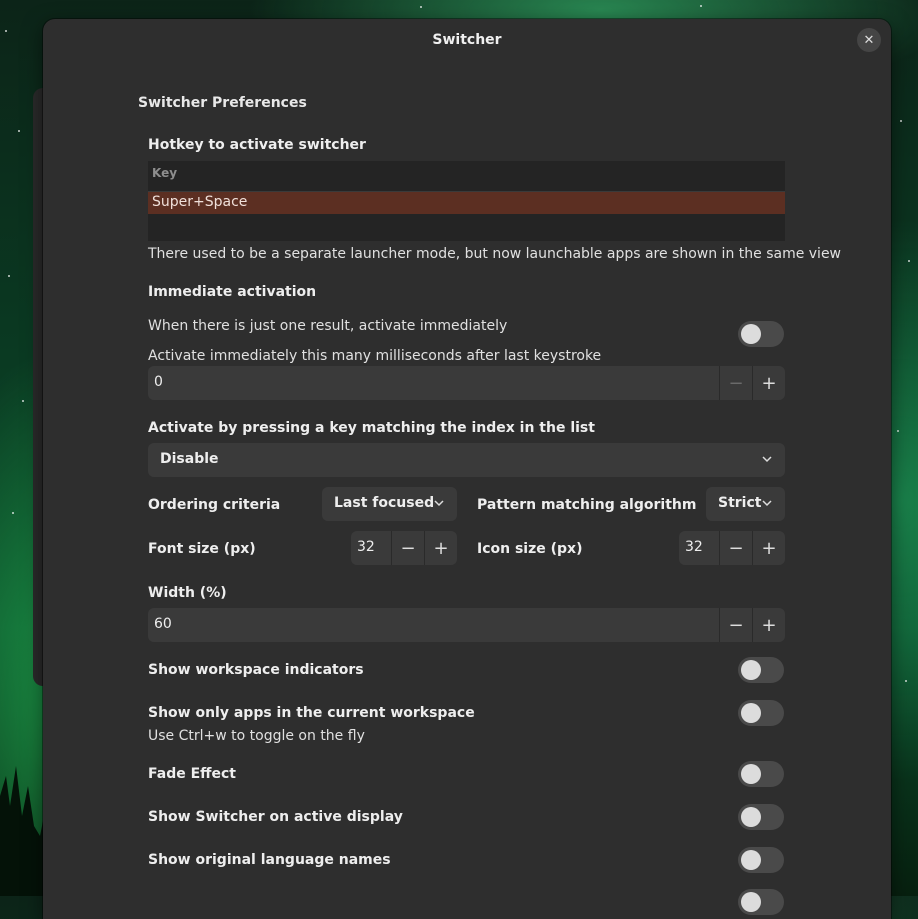  What do you see at coordinates (466, 460) in the screenshot?
I see `index-key-dropdown: Disable` at bounding box center [466, 460].